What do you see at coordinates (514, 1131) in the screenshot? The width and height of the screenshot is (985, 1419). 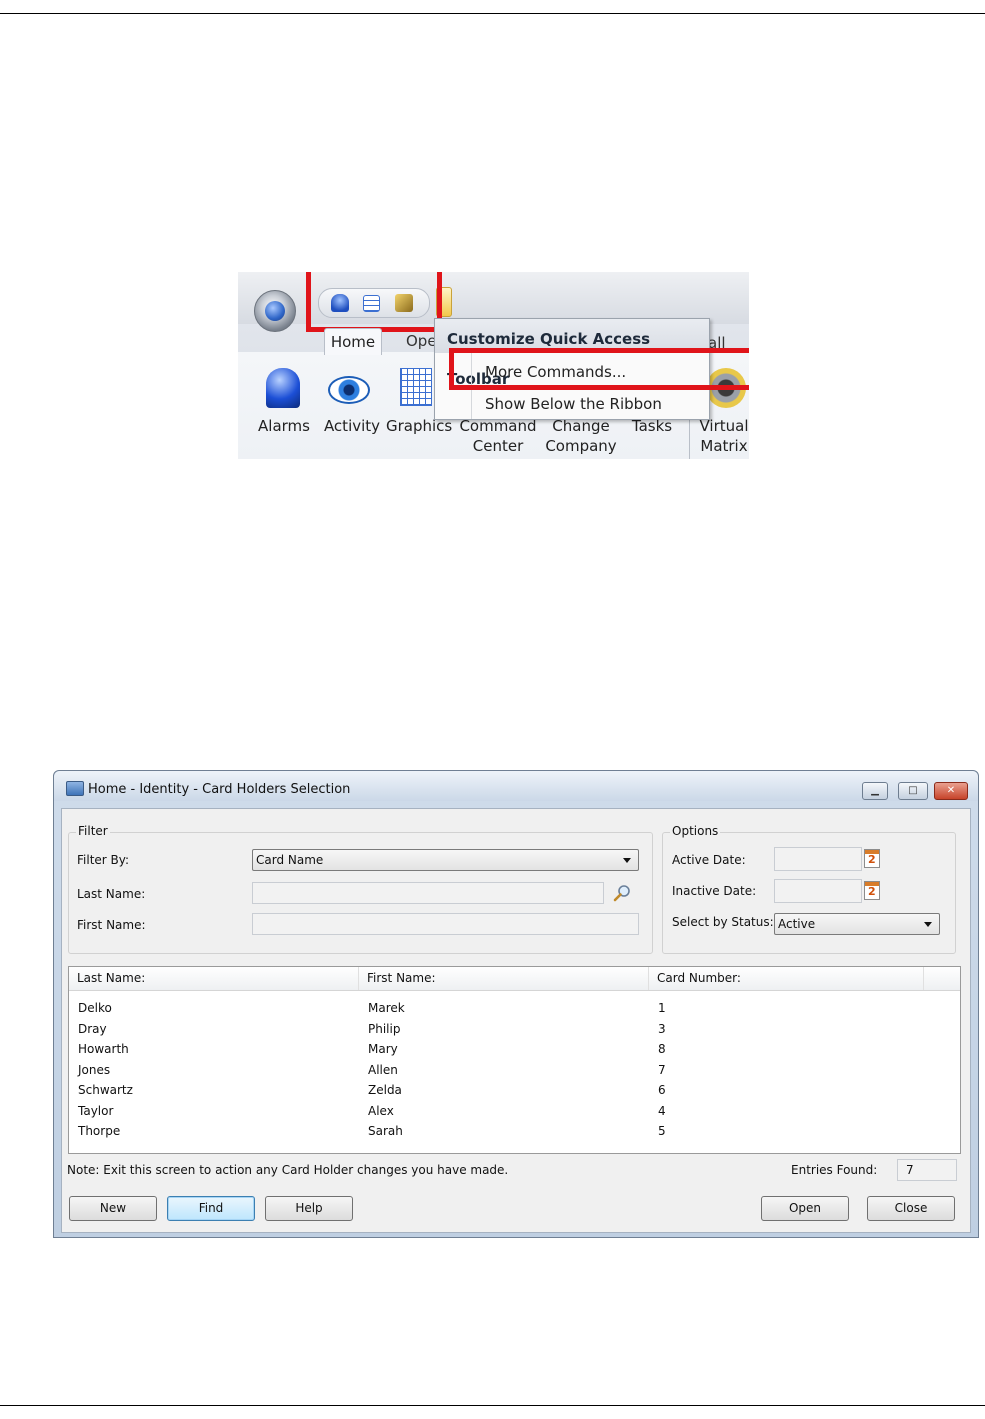 I see `table-row: Thorpe Sarah 5` at bounding box center [514, 1131].